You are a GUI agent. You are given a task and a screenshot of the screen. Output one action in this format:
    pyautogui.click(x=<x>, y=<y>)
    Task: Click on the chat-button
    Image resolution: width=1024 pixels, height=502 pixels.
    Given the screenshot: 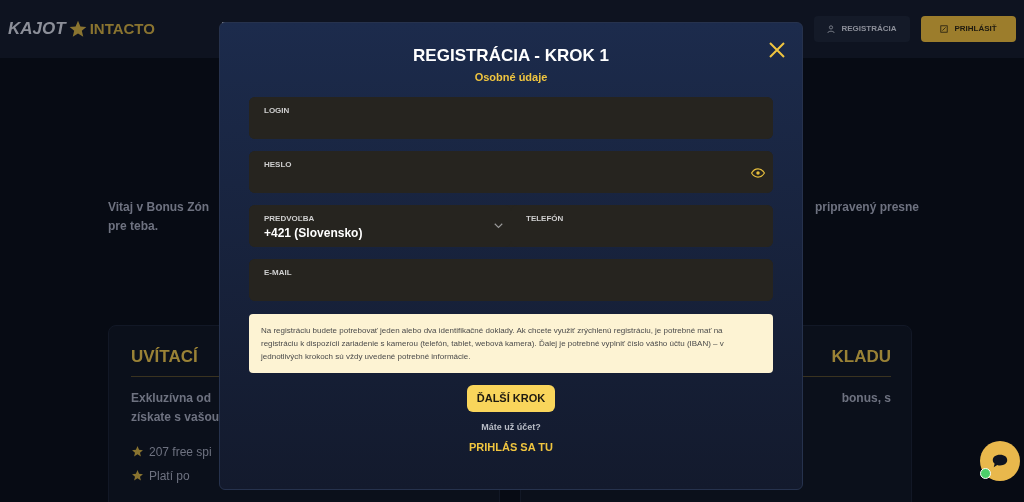 What is the action you would take?
    pyautogui.click(x=1000, y=461)
    